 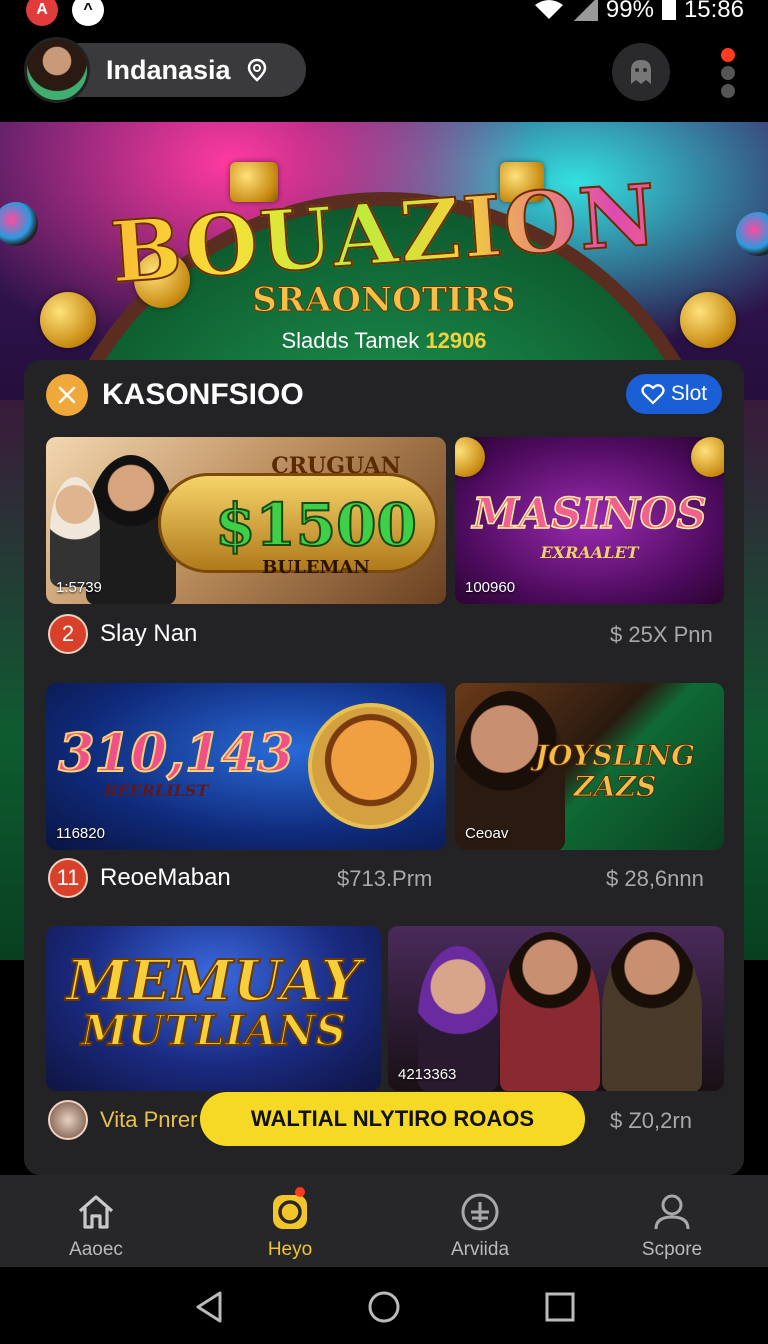 I want to click on game-row-info: Vita Pnrer, so click(x=122, y=1120).